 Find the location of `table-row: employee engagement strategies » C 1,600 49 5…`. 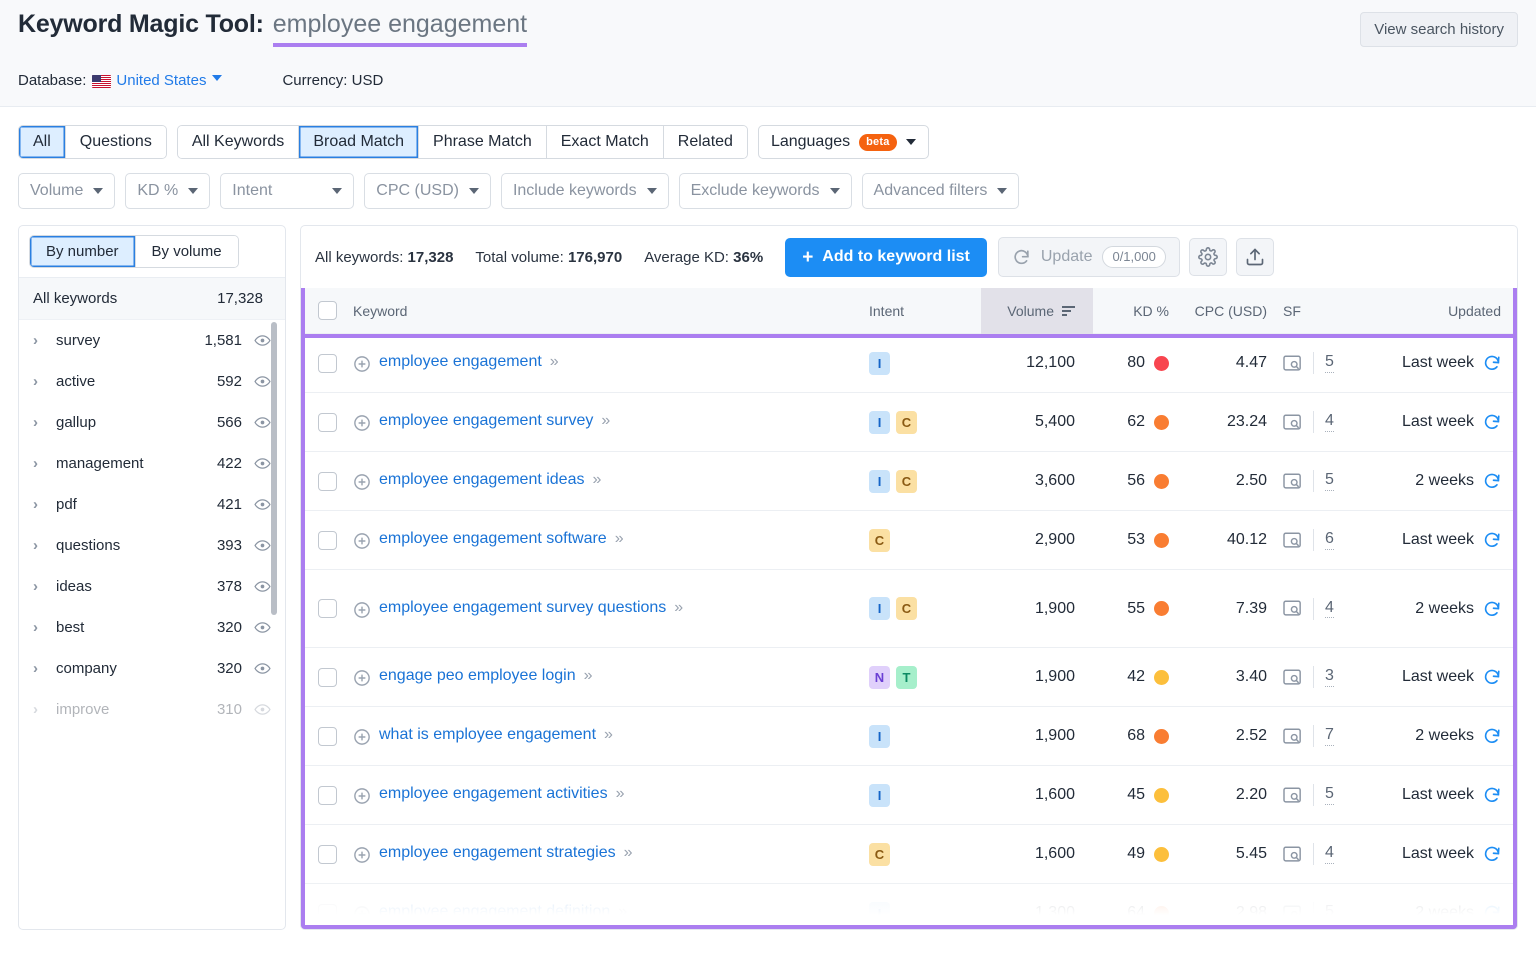

table-row: employee engagement strategies » C 1,600 49 5… is located at coordinates (909, 854).